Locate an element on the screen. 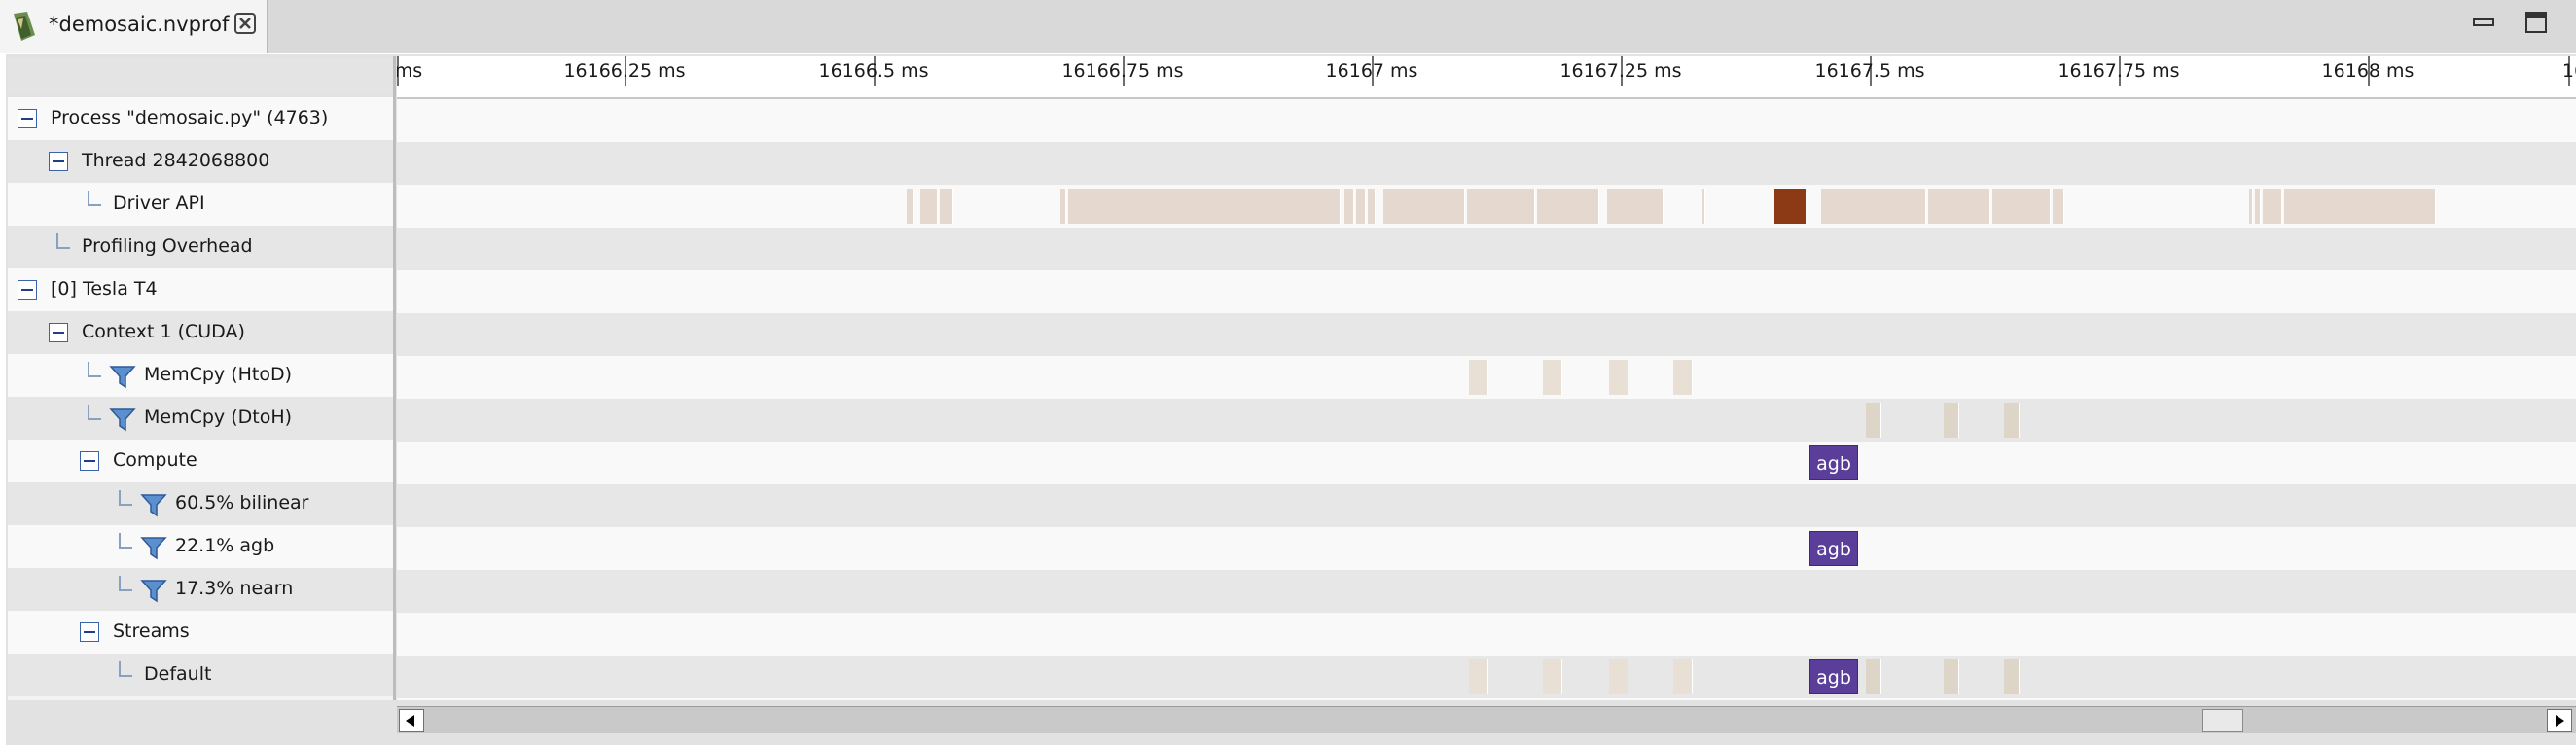 The height and width of the screenshot is (745, 2576). tree-row-kernel-agb: 22.1% agb is located at coordinates (200, 546).